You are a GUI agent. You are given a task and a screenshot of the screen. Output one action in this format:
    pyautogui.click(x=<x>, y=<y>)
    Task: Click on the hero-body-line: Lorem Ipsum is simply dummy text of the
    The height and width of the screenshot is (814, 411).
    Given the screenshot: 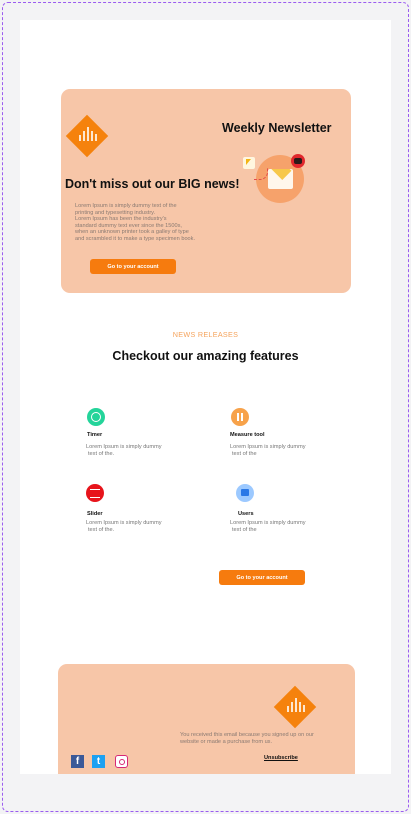 What is the action you would take?
    pyautogui.click(x=126, y=206)
    